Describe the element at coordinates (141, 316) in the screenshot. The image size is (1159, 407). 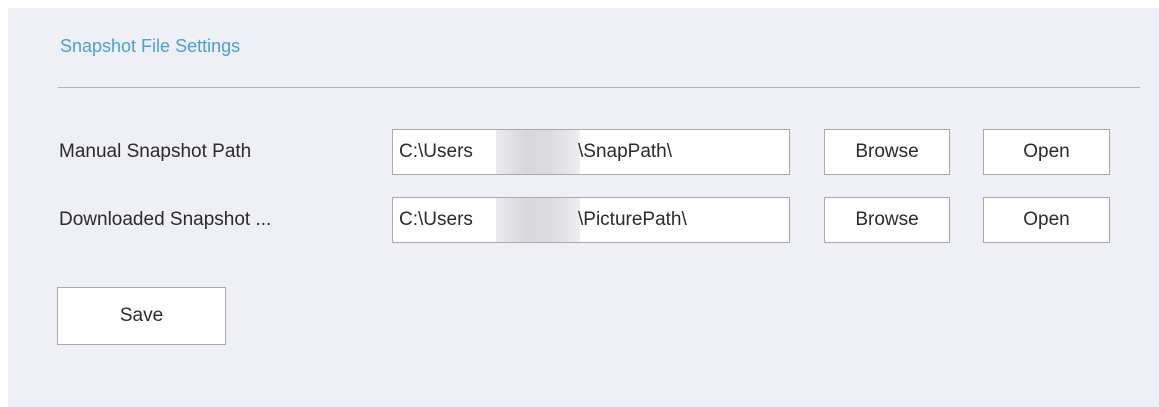
I see `save-button: Save` at that location.